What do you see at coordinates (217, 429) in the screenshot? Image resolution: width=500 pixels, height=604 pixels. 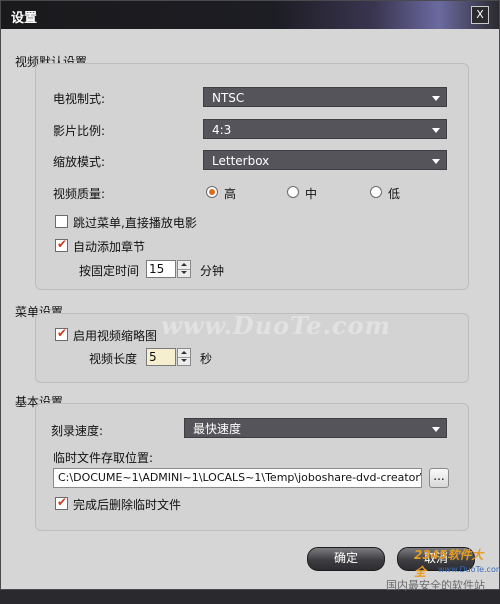 I see `burn-speed-value: 最快速度` at bounding box center [217, 429].